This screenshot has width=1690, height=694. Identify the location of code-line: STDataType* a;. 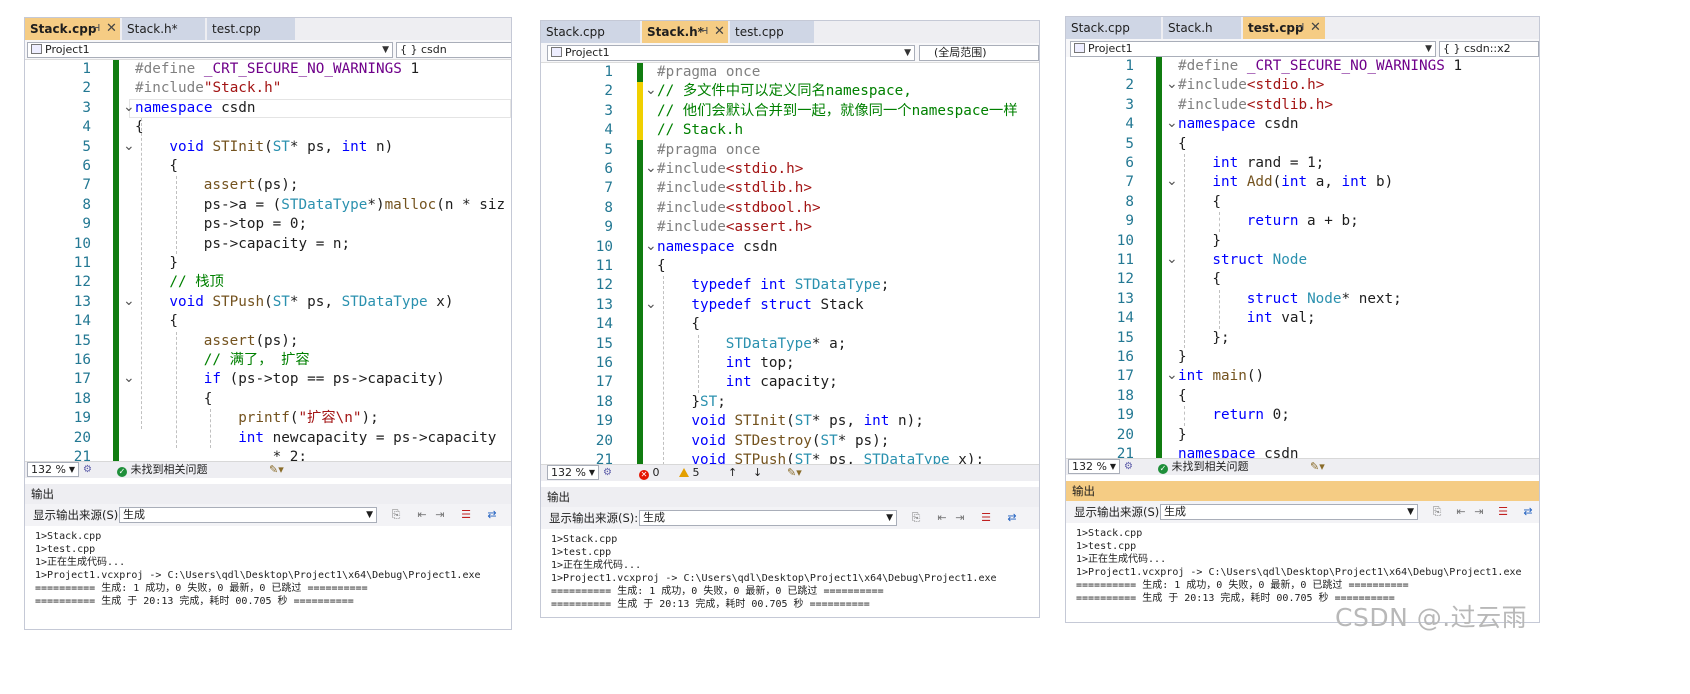
(786, 344).